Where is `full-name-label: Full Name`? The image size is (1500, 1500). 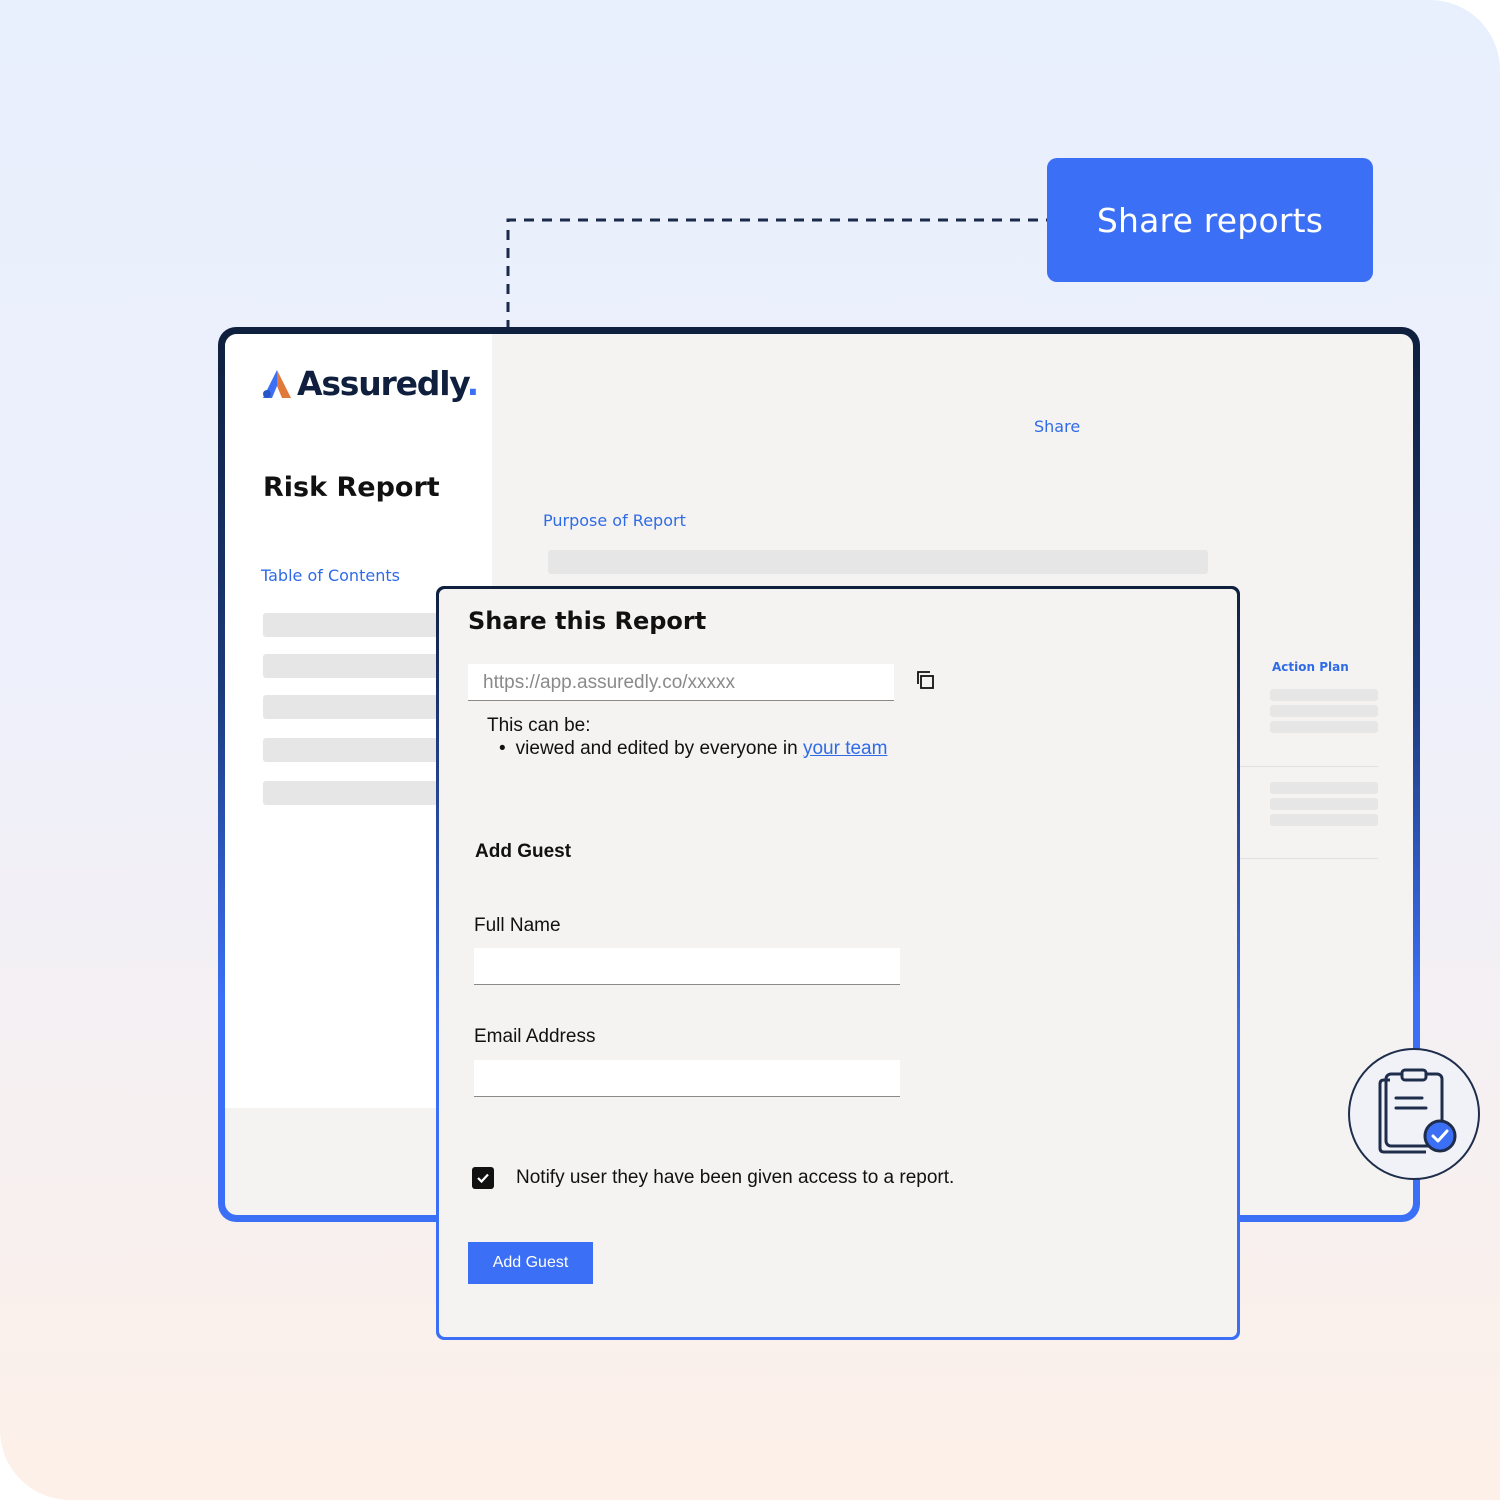 full-name-label: Full Name is located at coordinates (517, 925).